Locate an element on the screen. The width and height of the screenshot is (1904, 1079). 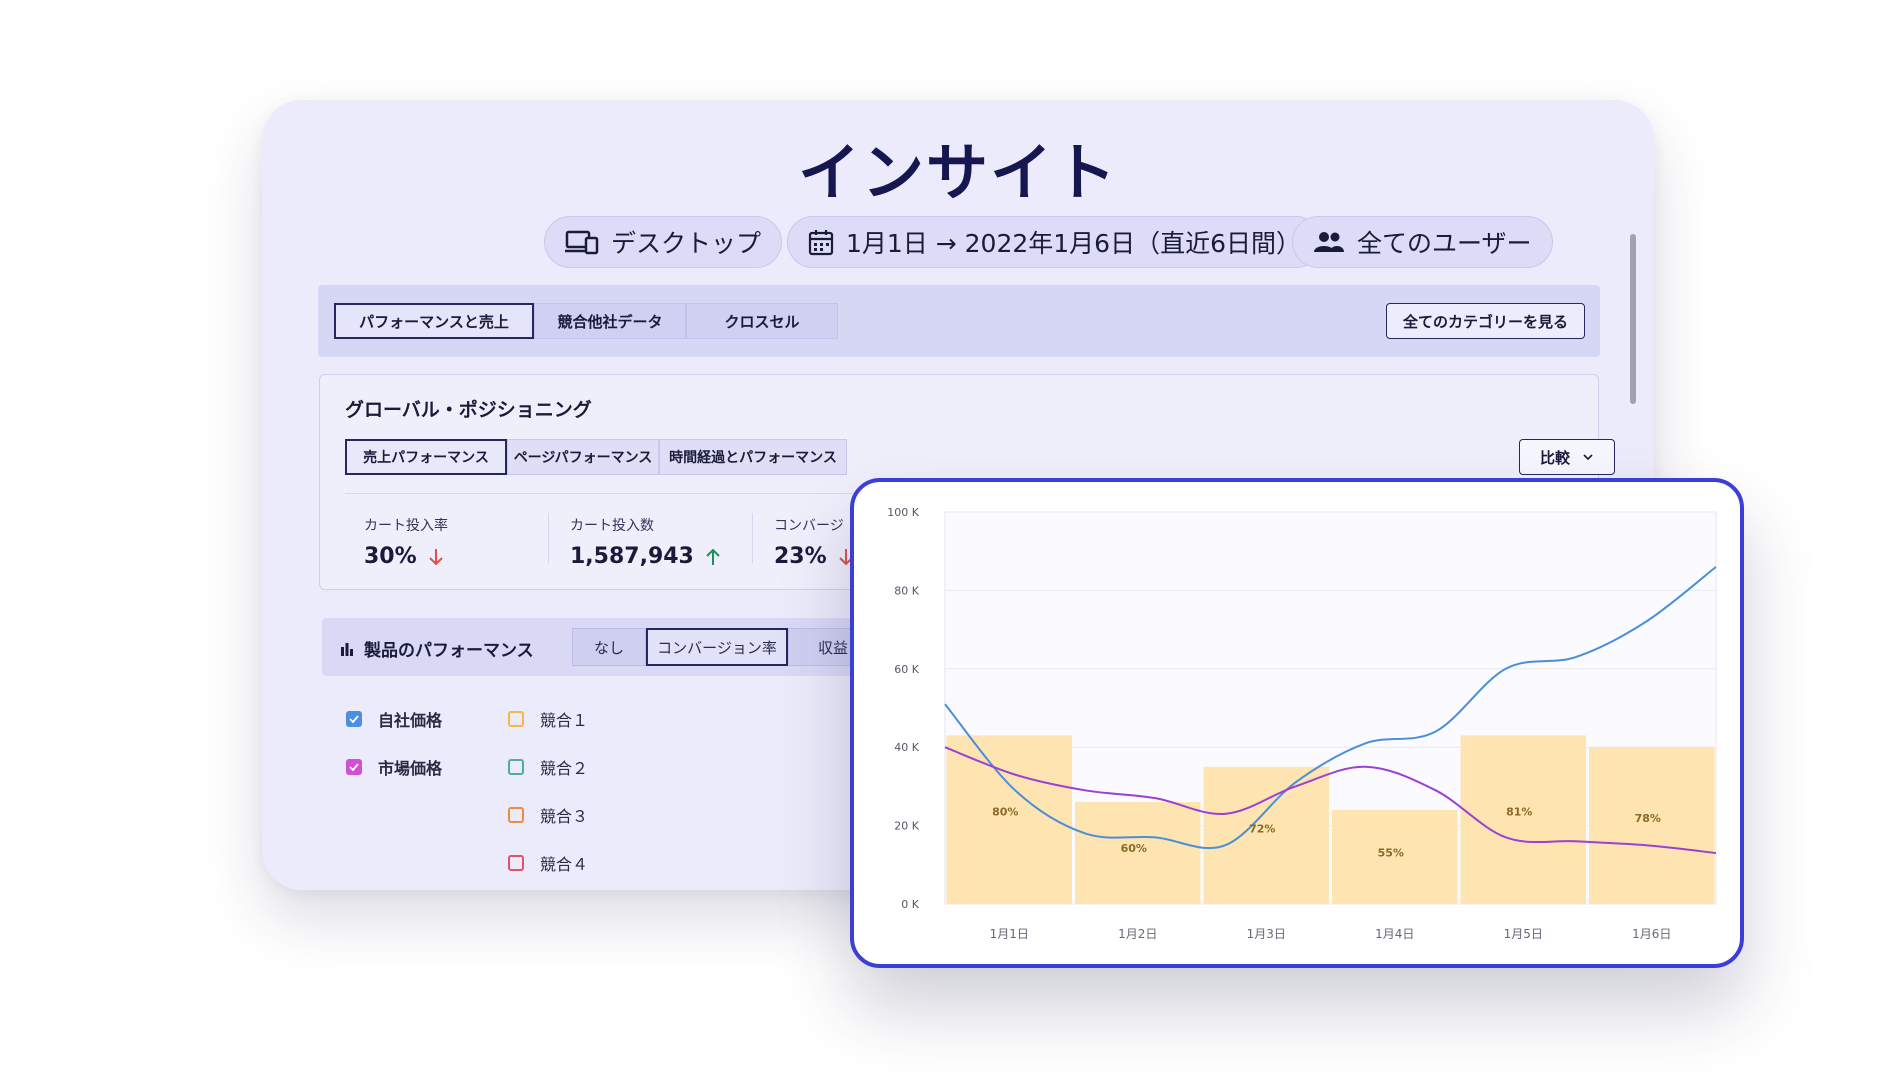
metric-value-row: 1,587,943 is located at coordinates (645, 556).